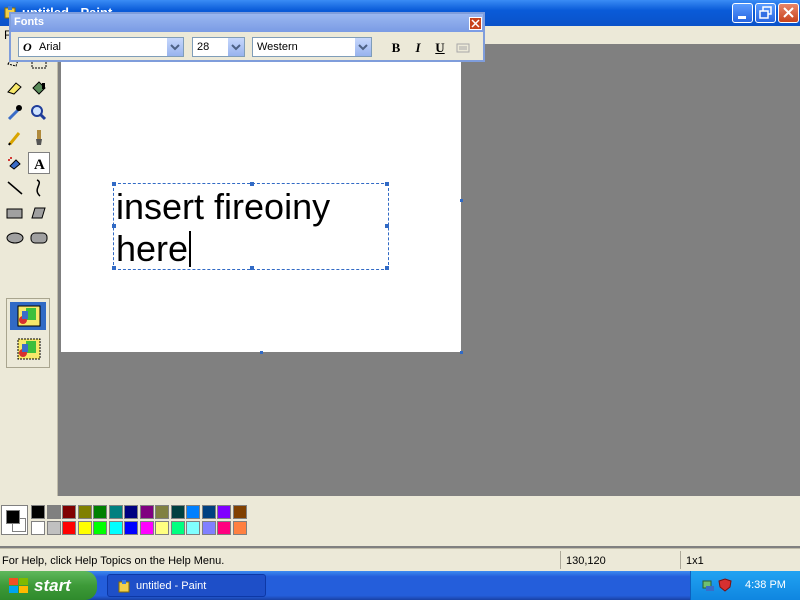 The image size is (800, 600). What do you see at coordinates (29, 270) in the screenshot?
I see `toolbox: A` at bounding box center [29, 270].